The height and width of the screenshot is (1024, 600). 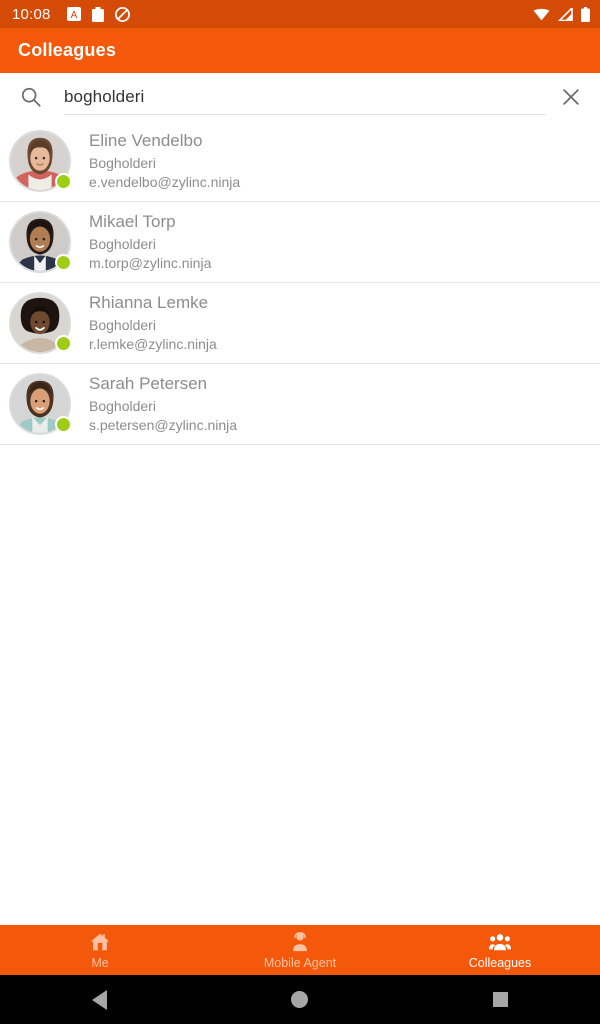 I want to click on nav-tab-colleagues: Colleagues, so click(x=500, y=950).